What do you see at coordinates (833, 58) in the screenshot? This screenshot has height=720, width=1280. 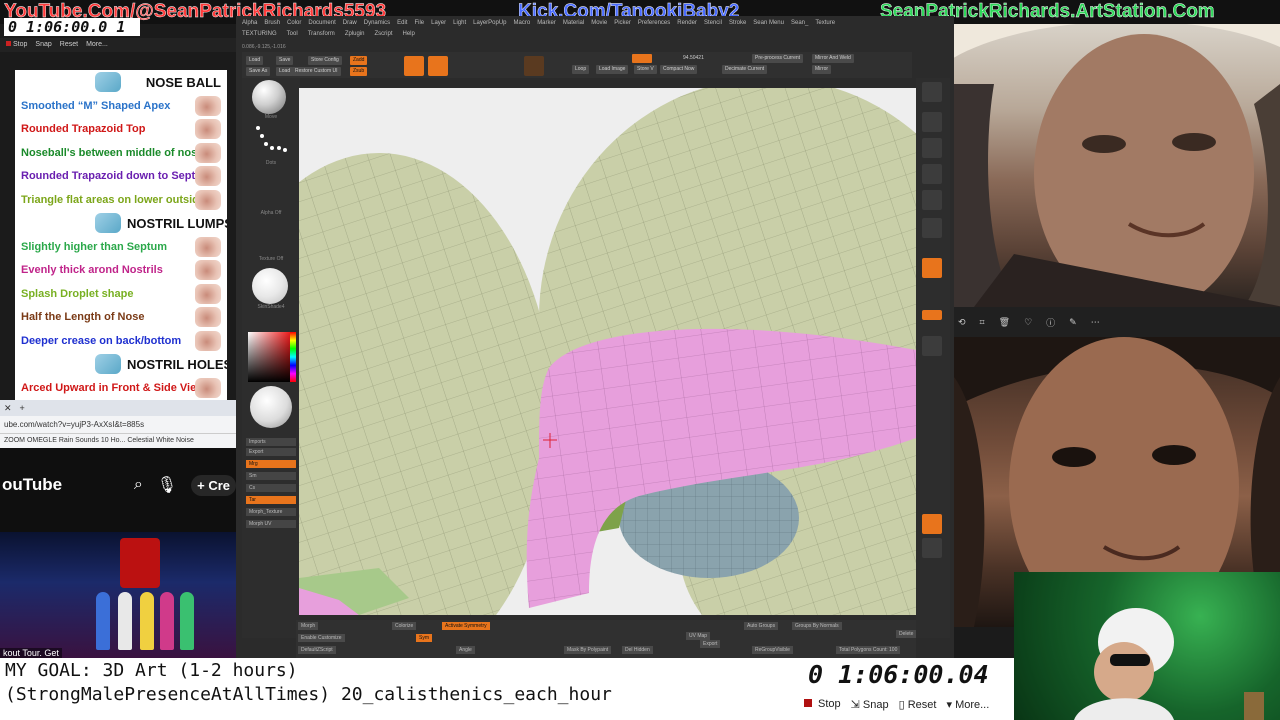 I see `mirror-weld-button: Mirror And Weld` at bounding box center [833, 58].